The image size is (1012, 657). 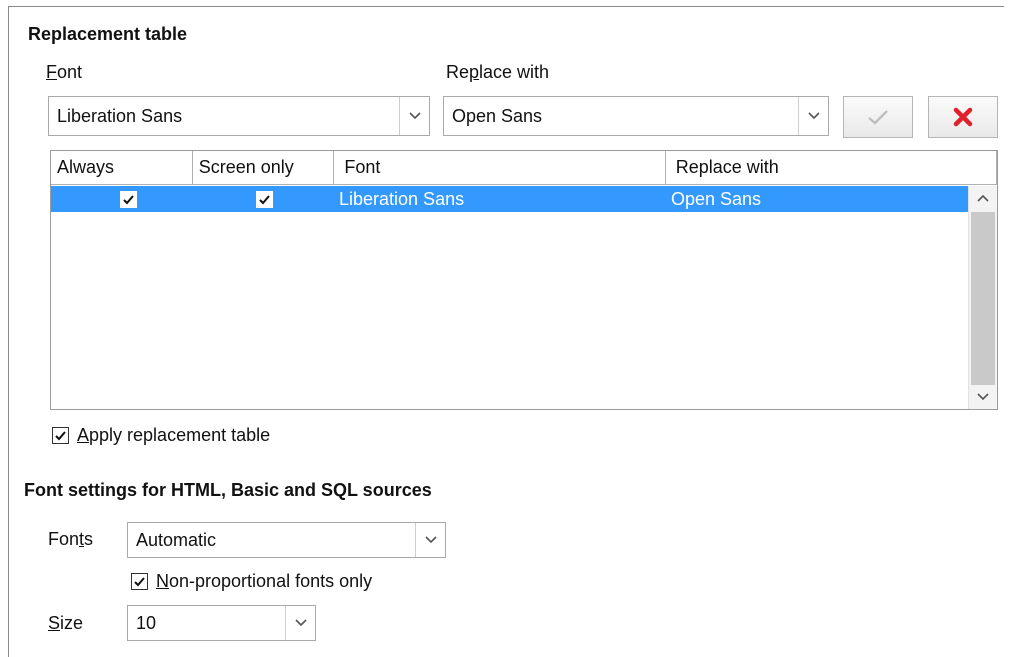 What do you see at coordinates (636, 116) in the screenshot?
I see `replace-with-combobox: Open Sans` at bounding box center [636, 116].